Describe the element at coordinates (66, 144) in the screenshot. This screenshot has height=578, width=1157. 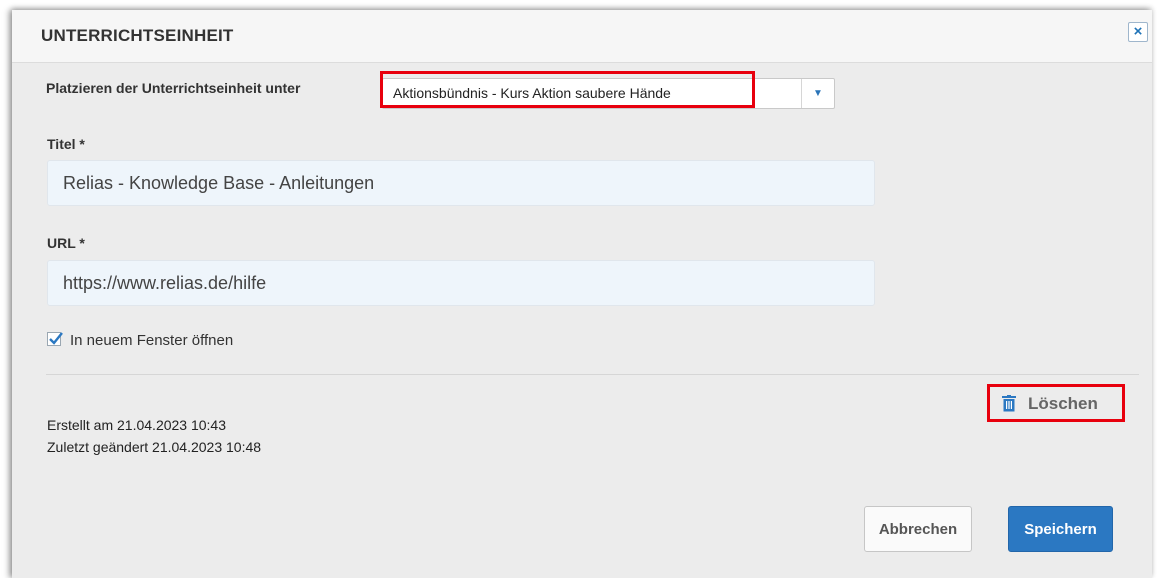
I see `title-label: Titel *` at that location.